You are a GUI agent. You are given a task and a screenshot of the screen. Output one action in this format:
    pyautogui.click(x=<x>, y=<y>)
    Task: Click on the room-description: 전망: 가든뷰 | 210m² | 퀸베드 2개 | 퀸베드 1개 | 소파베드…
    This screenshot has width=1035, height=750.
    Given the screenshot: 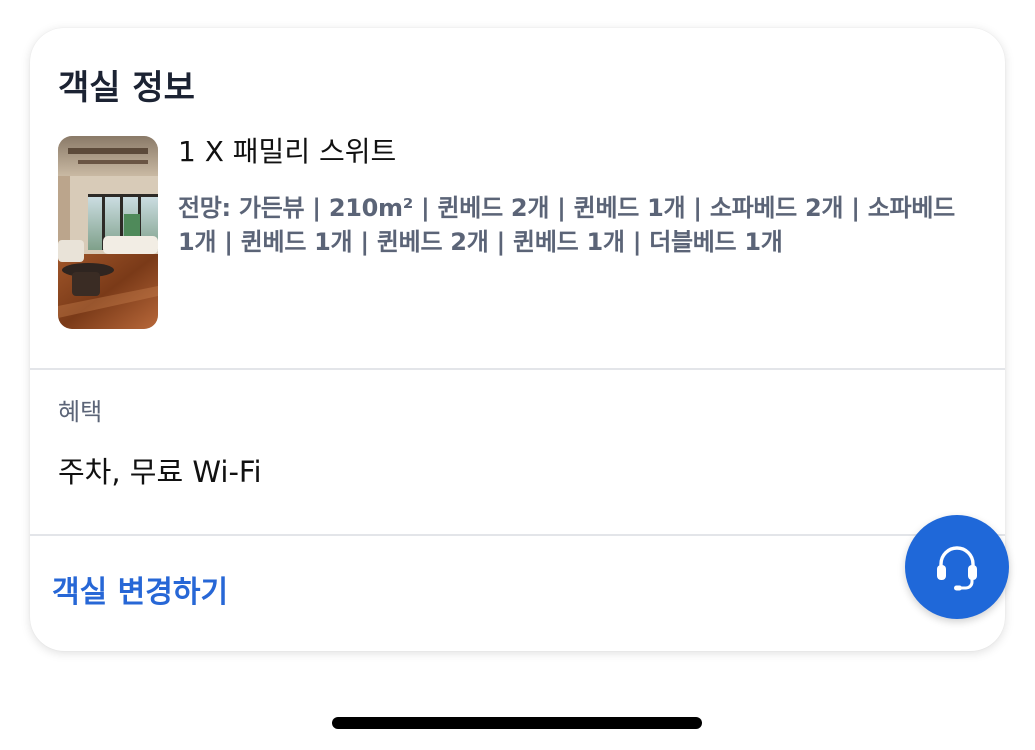 What is the action you would take?
    pyautogui.click(x=566, y=225)
    